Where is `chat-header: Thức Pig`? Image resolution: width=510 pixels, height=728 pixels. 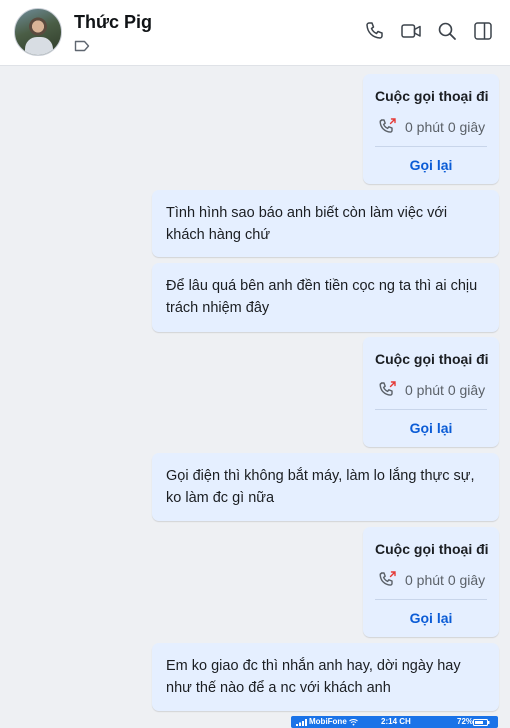
chat-header: Thức Pig is located at coordinates (255, 33).